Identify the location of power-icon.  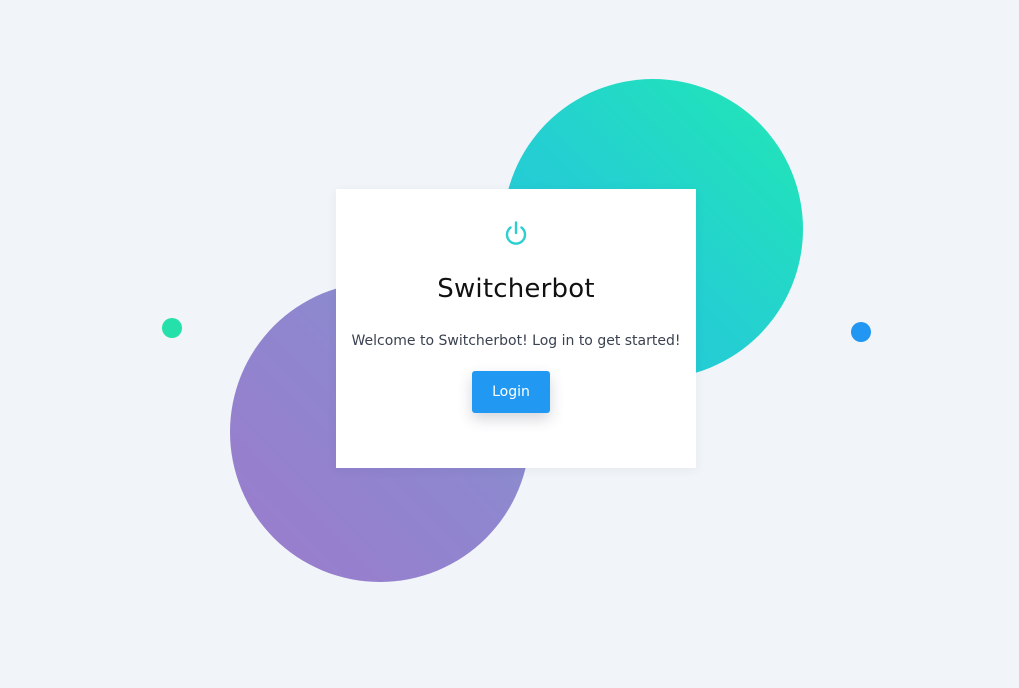
(516, 233).